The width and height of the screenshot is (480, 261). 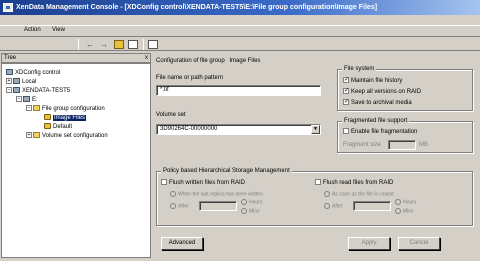 What do you see at coordinates (133, 44) in the screenshot?
I see `show-tree-icon` at bounding box center [133, 44].